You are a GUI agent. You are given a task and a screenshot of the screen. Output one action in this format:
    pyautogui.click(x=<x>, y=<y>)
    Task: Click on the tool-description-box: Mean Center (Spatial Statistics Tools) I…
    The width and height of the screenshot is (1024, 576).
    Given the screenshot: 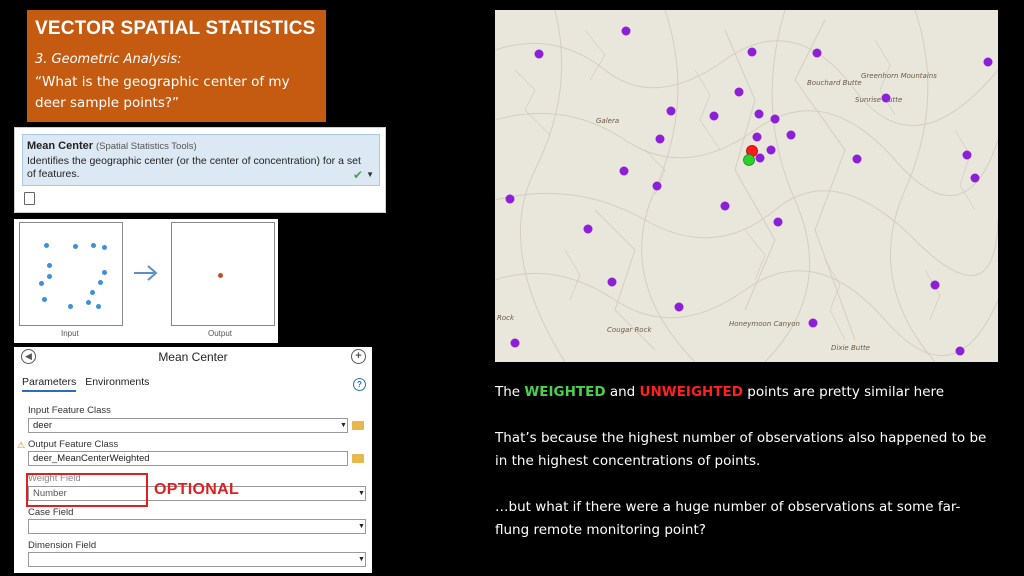 What is the action you would take?
    pyautogui.click(x=201, y=160)
    